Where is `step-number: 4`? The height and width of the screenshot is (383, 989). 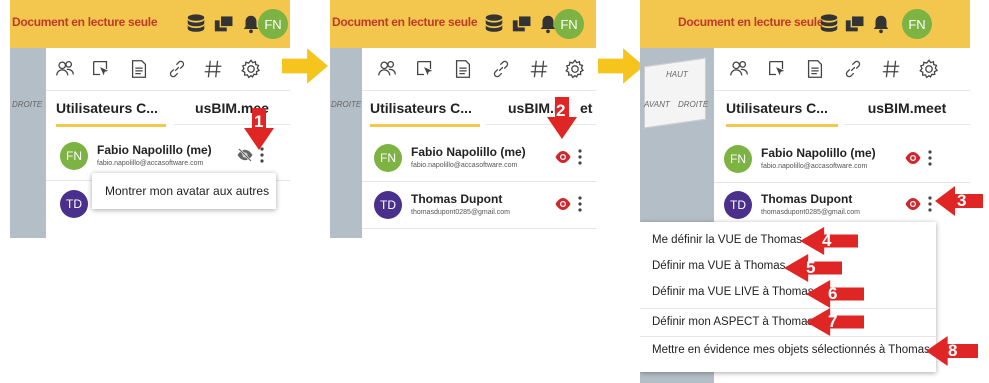
step-number: 4 is located at coordinates (827, 240).